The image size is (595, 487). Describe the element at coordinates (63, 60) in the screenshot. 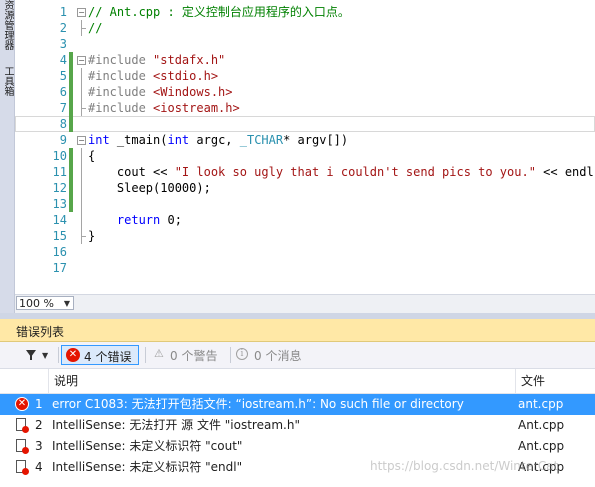

I see `line-number: 4` at that location.